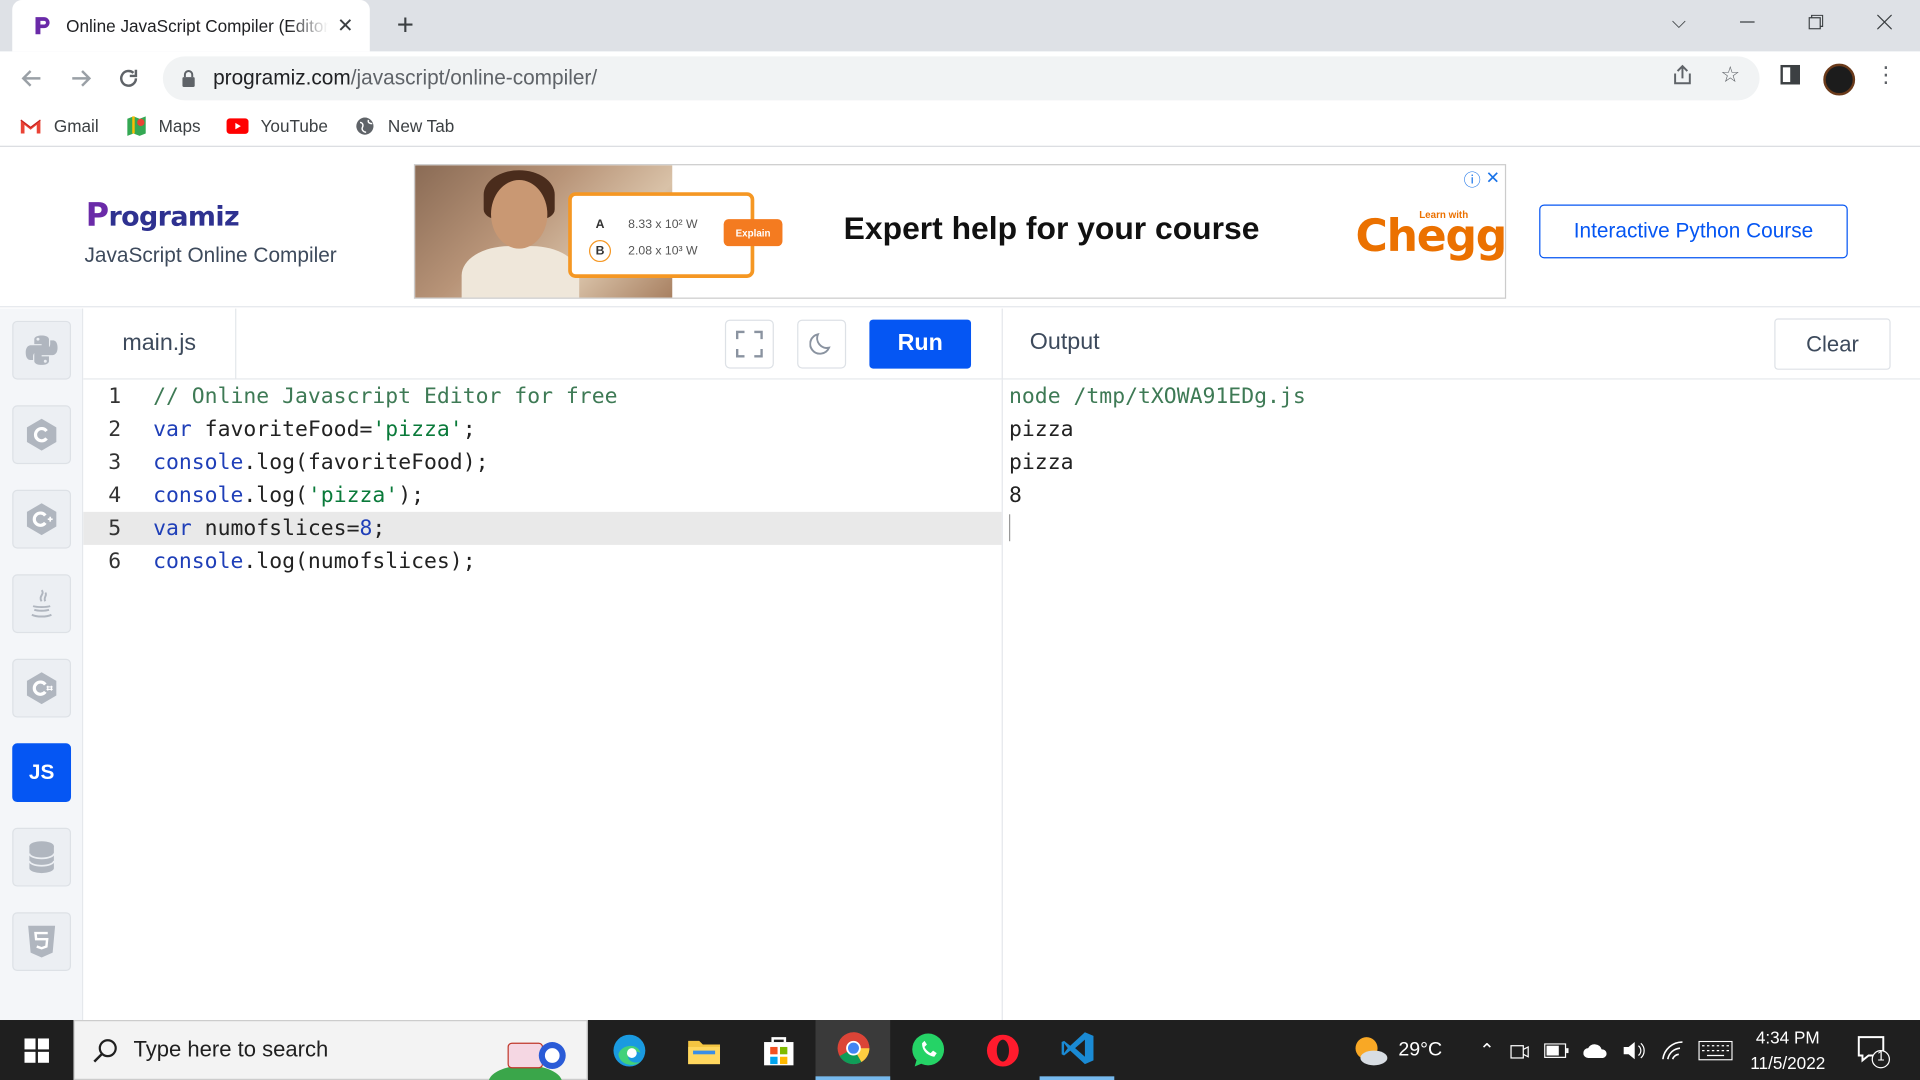 Image resolution: width=1920 pixels, height=1080 pixels. Describe the element at coordinates (42, 26) in the screenshot. I see `programiz-favicon` at that location.